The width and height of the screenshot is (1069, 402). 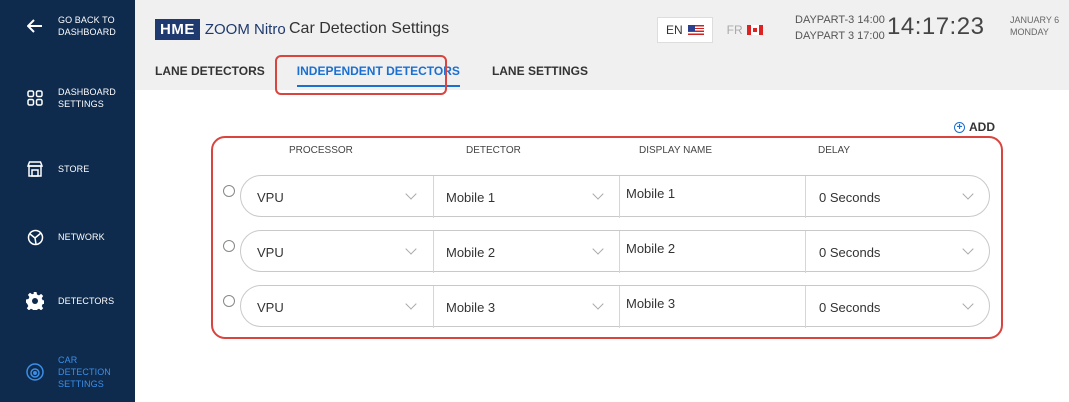 I want to click on detector-select: Mobile 2, so click(x=526, y=252).